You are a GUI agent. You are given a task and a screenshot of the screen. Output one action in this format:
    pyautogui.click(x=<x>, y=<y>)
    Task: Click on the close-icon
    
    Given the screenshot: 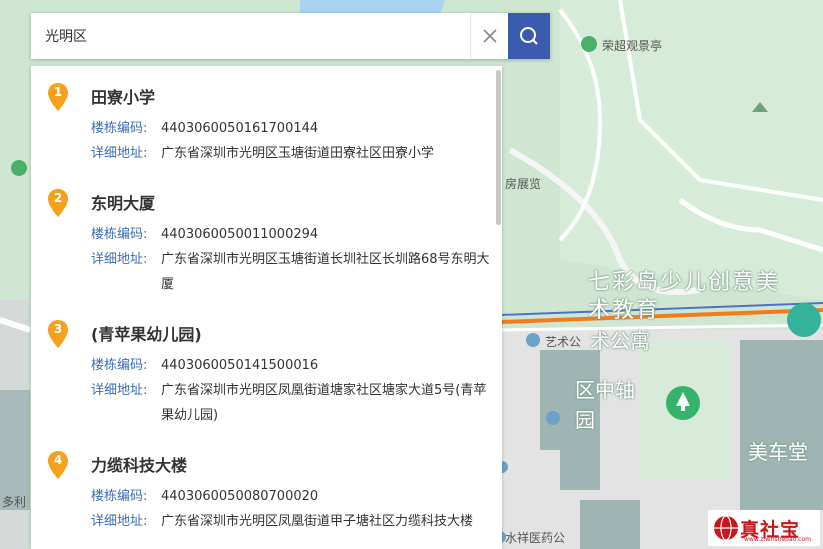 What is the action you would take?
    pyautogui.click(x=489, y=36)
    